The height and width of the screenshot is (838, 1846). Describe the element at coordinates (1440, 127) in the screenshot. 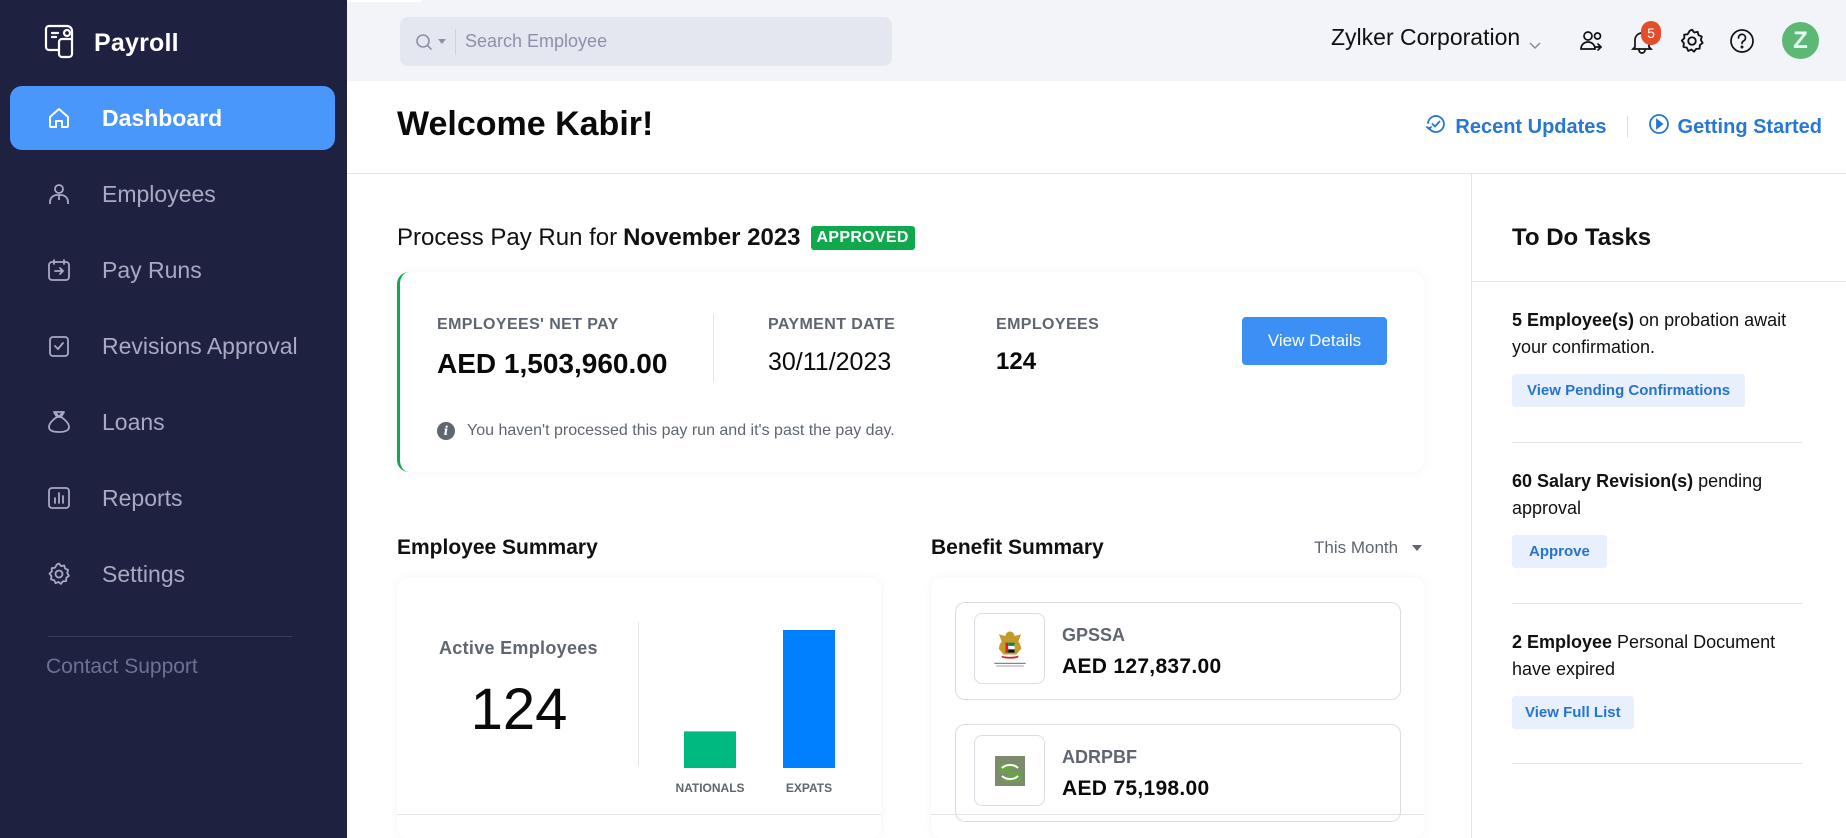

I see `refresh-check-icon` at that location.